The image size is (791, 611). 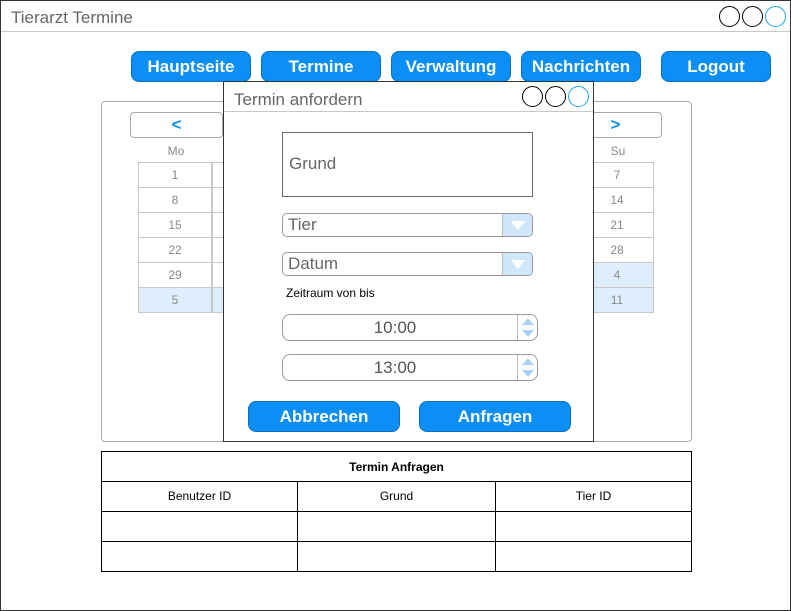 I want to click on maximize-button, so click(x=752, y=16).